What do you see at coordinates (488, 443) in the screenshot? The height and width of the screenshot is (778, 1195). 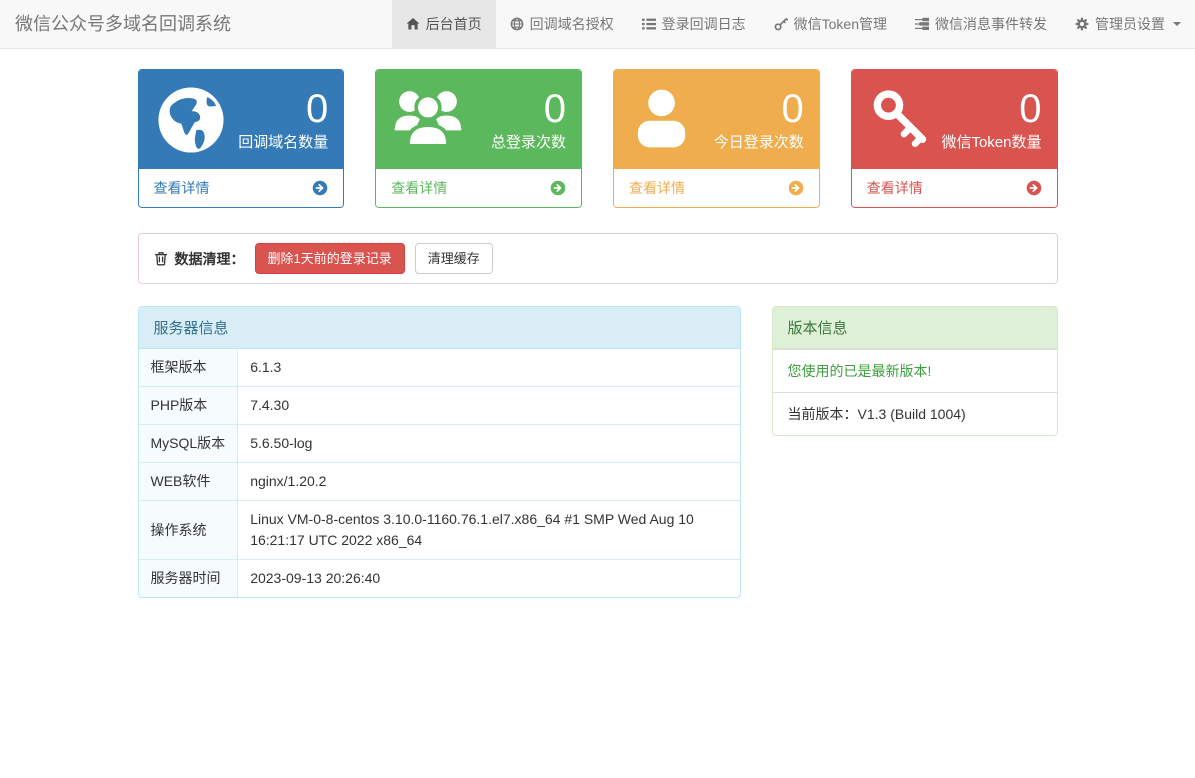 I see `row-value: 5.6.50-log` at bounding box center [488, 443].